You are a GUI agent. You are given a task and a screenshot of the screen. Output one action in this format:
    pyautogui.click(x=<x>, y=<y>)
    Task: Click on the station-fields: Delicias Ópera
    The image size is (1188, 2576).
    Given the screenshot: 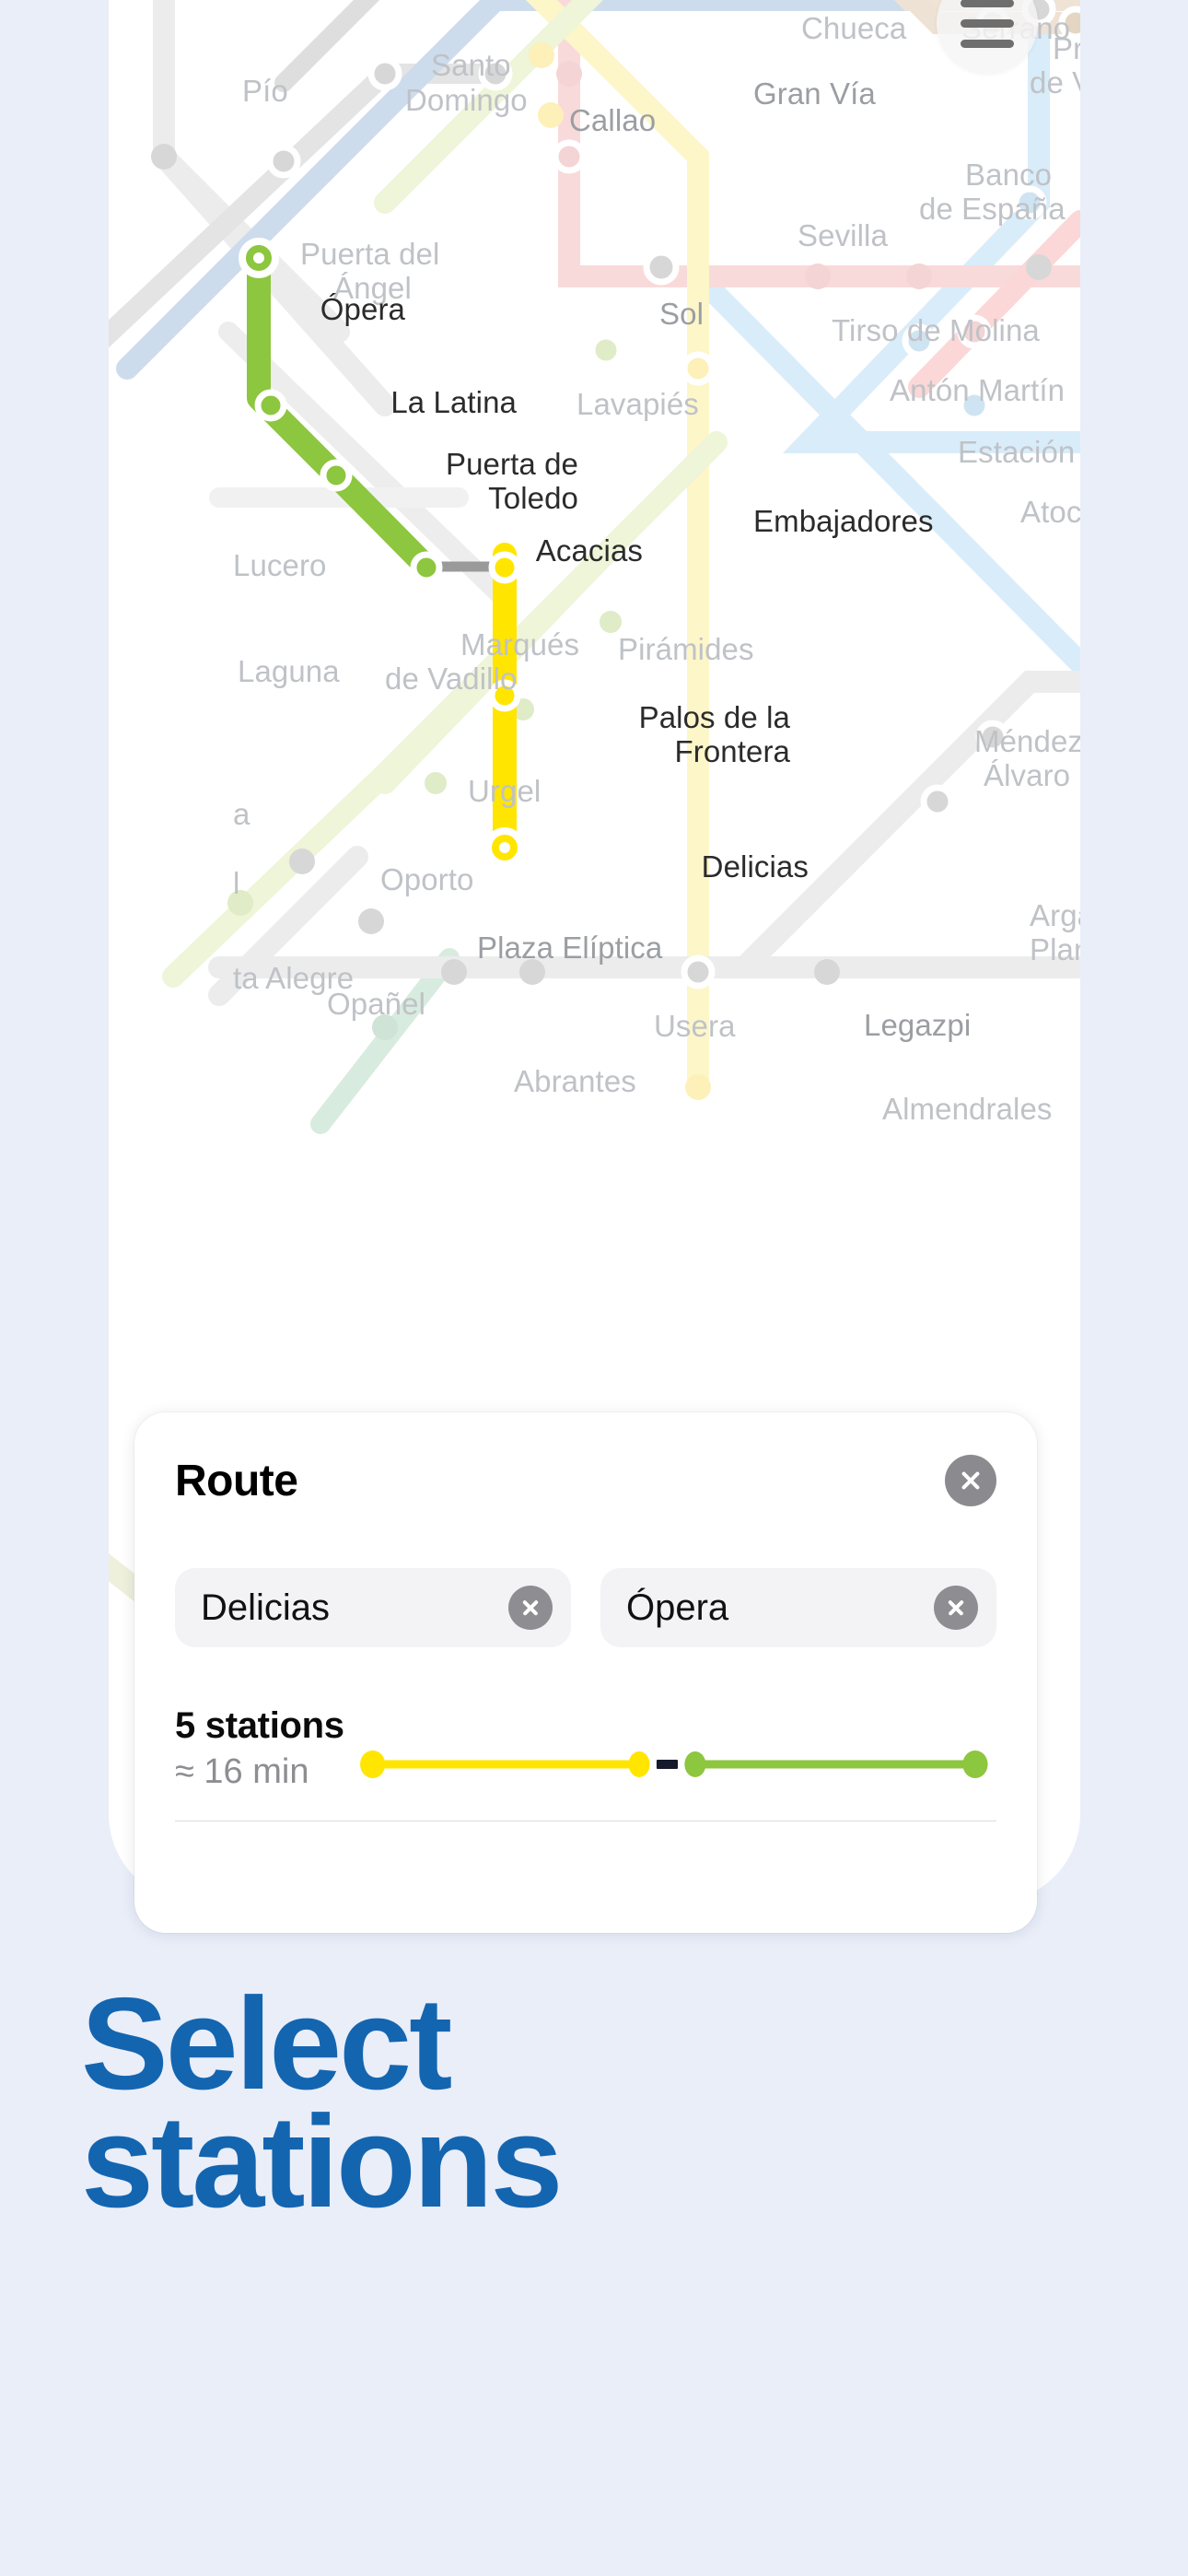 What is the action you would take?
    pyautogui.click(x=585, y=1607)
    